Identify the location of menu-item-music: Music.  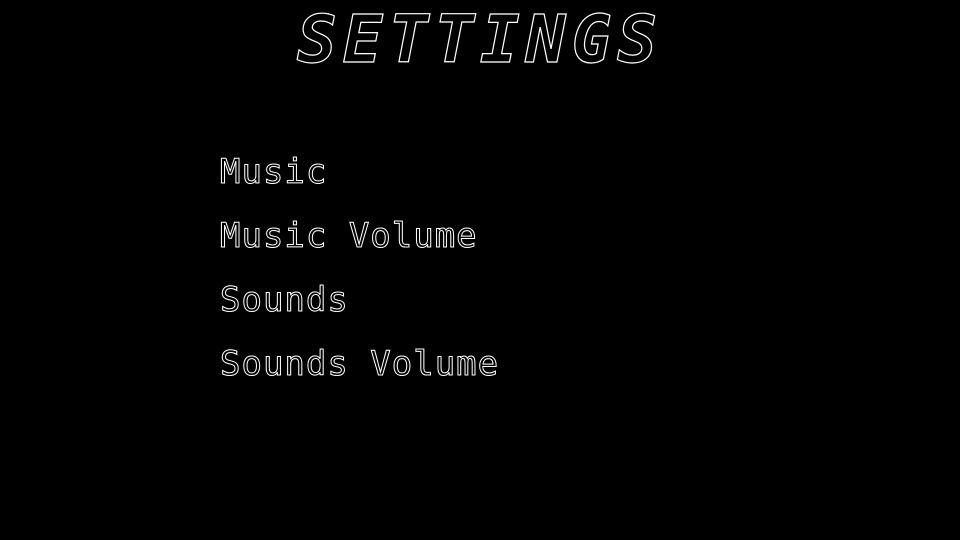
(359, 172).